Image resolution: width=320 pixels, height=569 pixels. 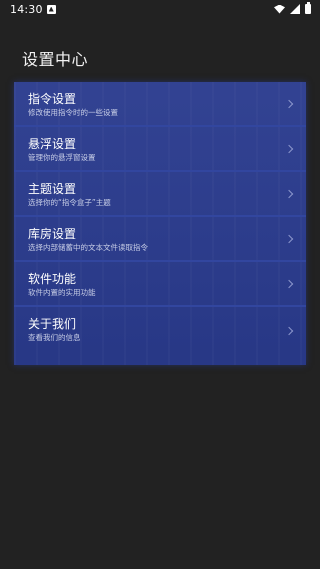 What do you see at coordinates (26, 9) in the screenshot?
I see `status-time: 14:30` at bounding box center [26, 9].